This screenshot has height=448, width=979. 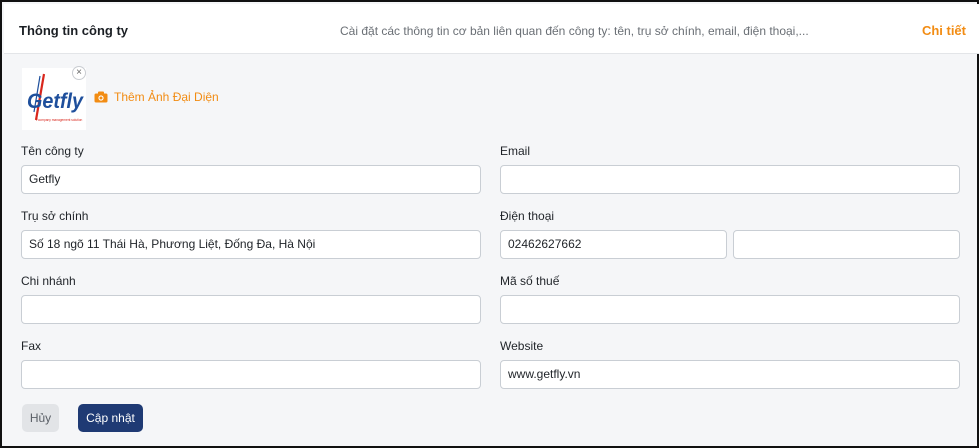 What do you see at coordinates (944, 30) in the screenshot?
I see `detail-link: Chi tiết` at bounding box center [944, 30].